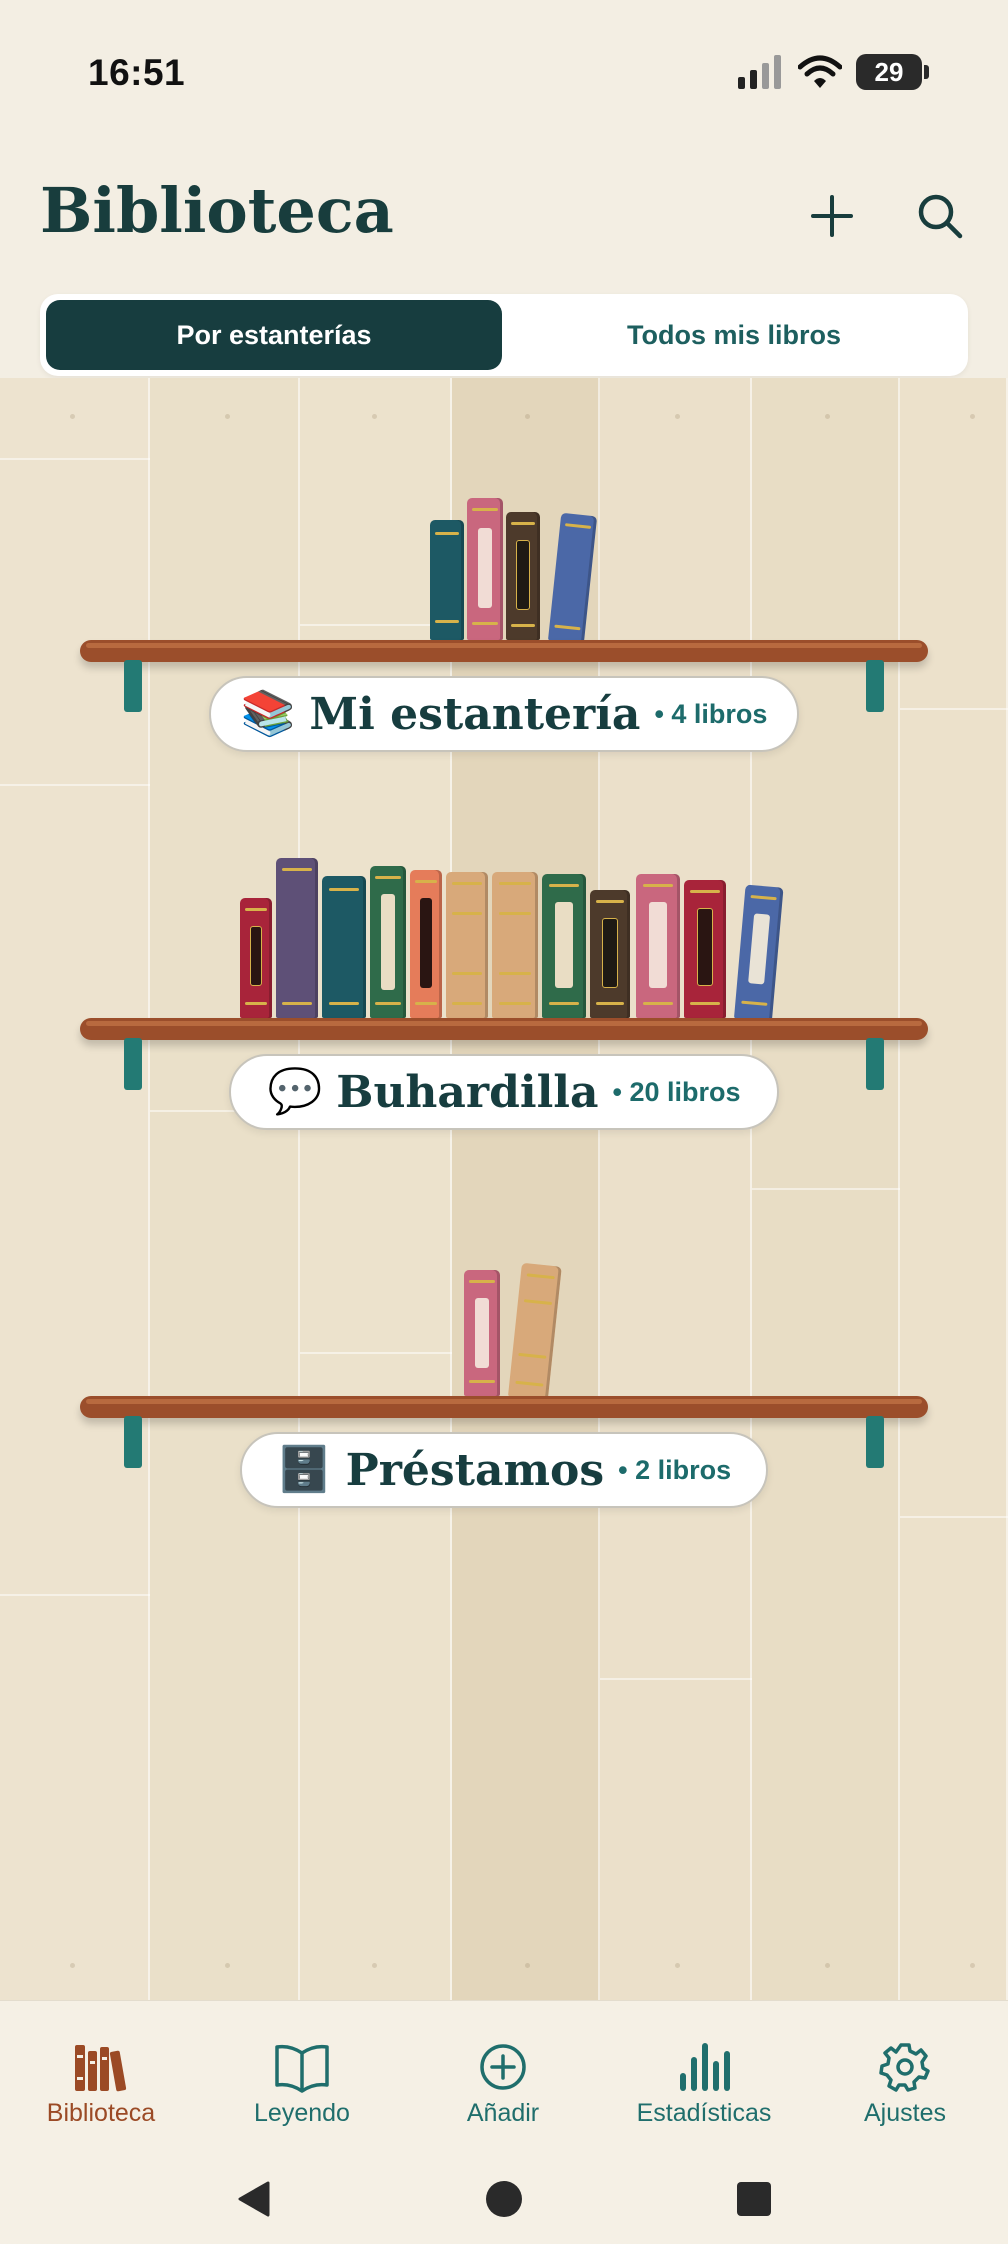 This screenshot has width=1008, height=2244. I want to click on shelf-label-pill: 📚 Mi estantería • 4 libros, so click(504, 714).